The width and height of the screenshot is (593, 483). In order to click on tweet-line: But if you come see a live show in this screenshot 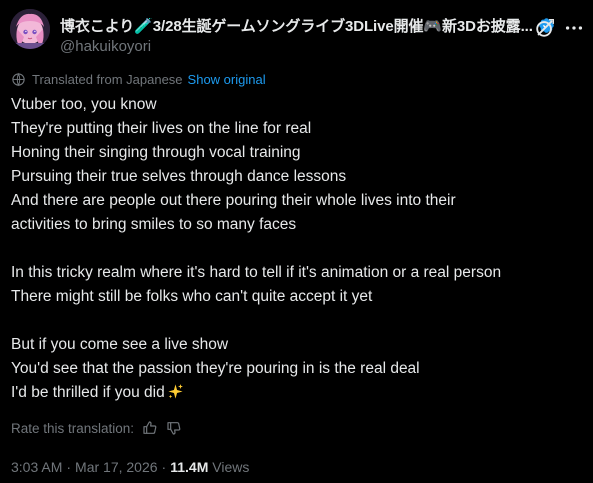, I will do `click(120, 344)`.